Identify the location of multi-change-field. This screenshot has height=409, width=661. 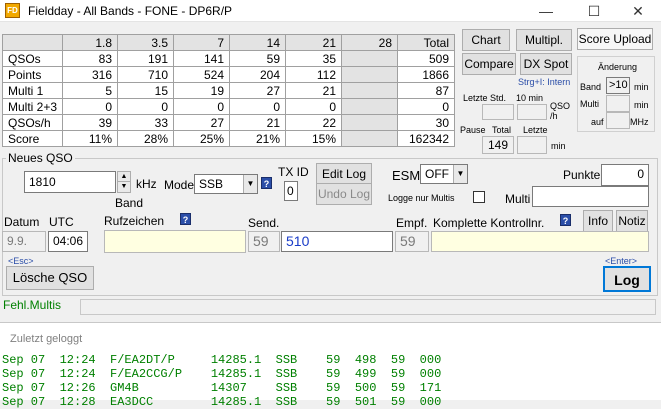
(618, 103).